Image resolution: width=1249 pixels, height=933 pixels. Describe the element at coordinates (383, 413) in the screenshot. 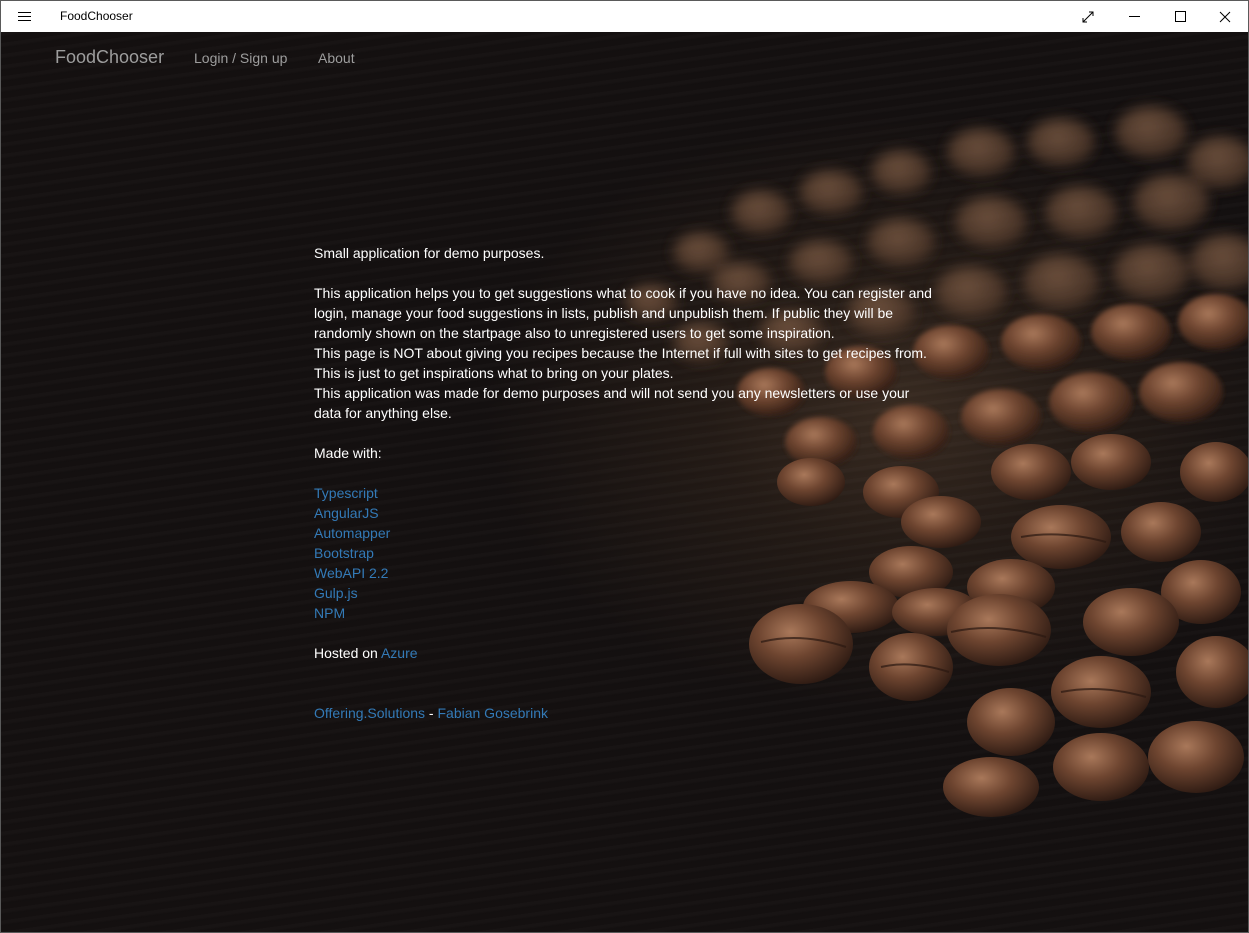

I see `description-line: data for anything else.` at that location.